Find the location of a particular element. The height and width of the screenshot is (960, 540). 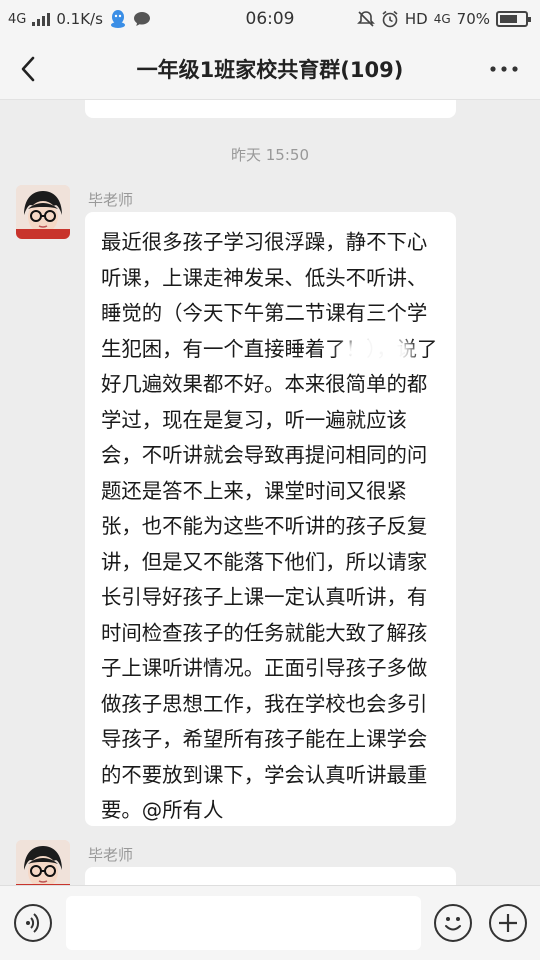

voice-input-button is located at coordinates (33, 923).